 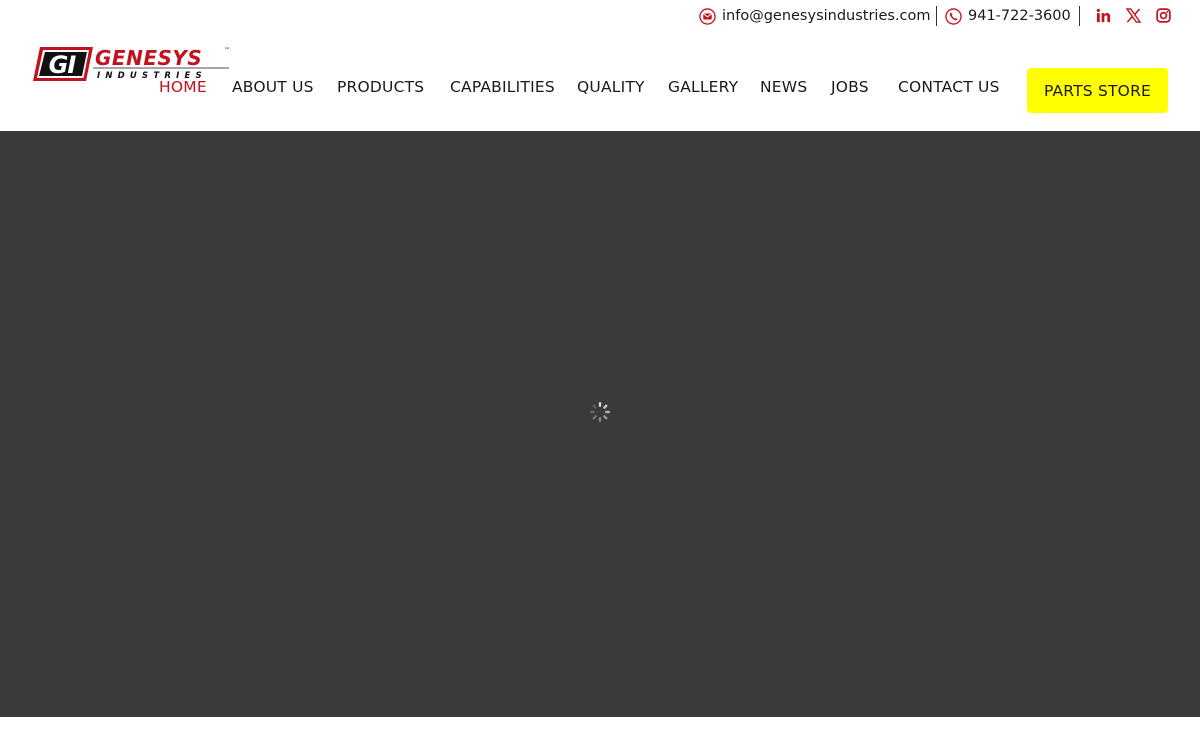 I want to click on nav-gallery: GALLERY, so click(x=703, y=87).